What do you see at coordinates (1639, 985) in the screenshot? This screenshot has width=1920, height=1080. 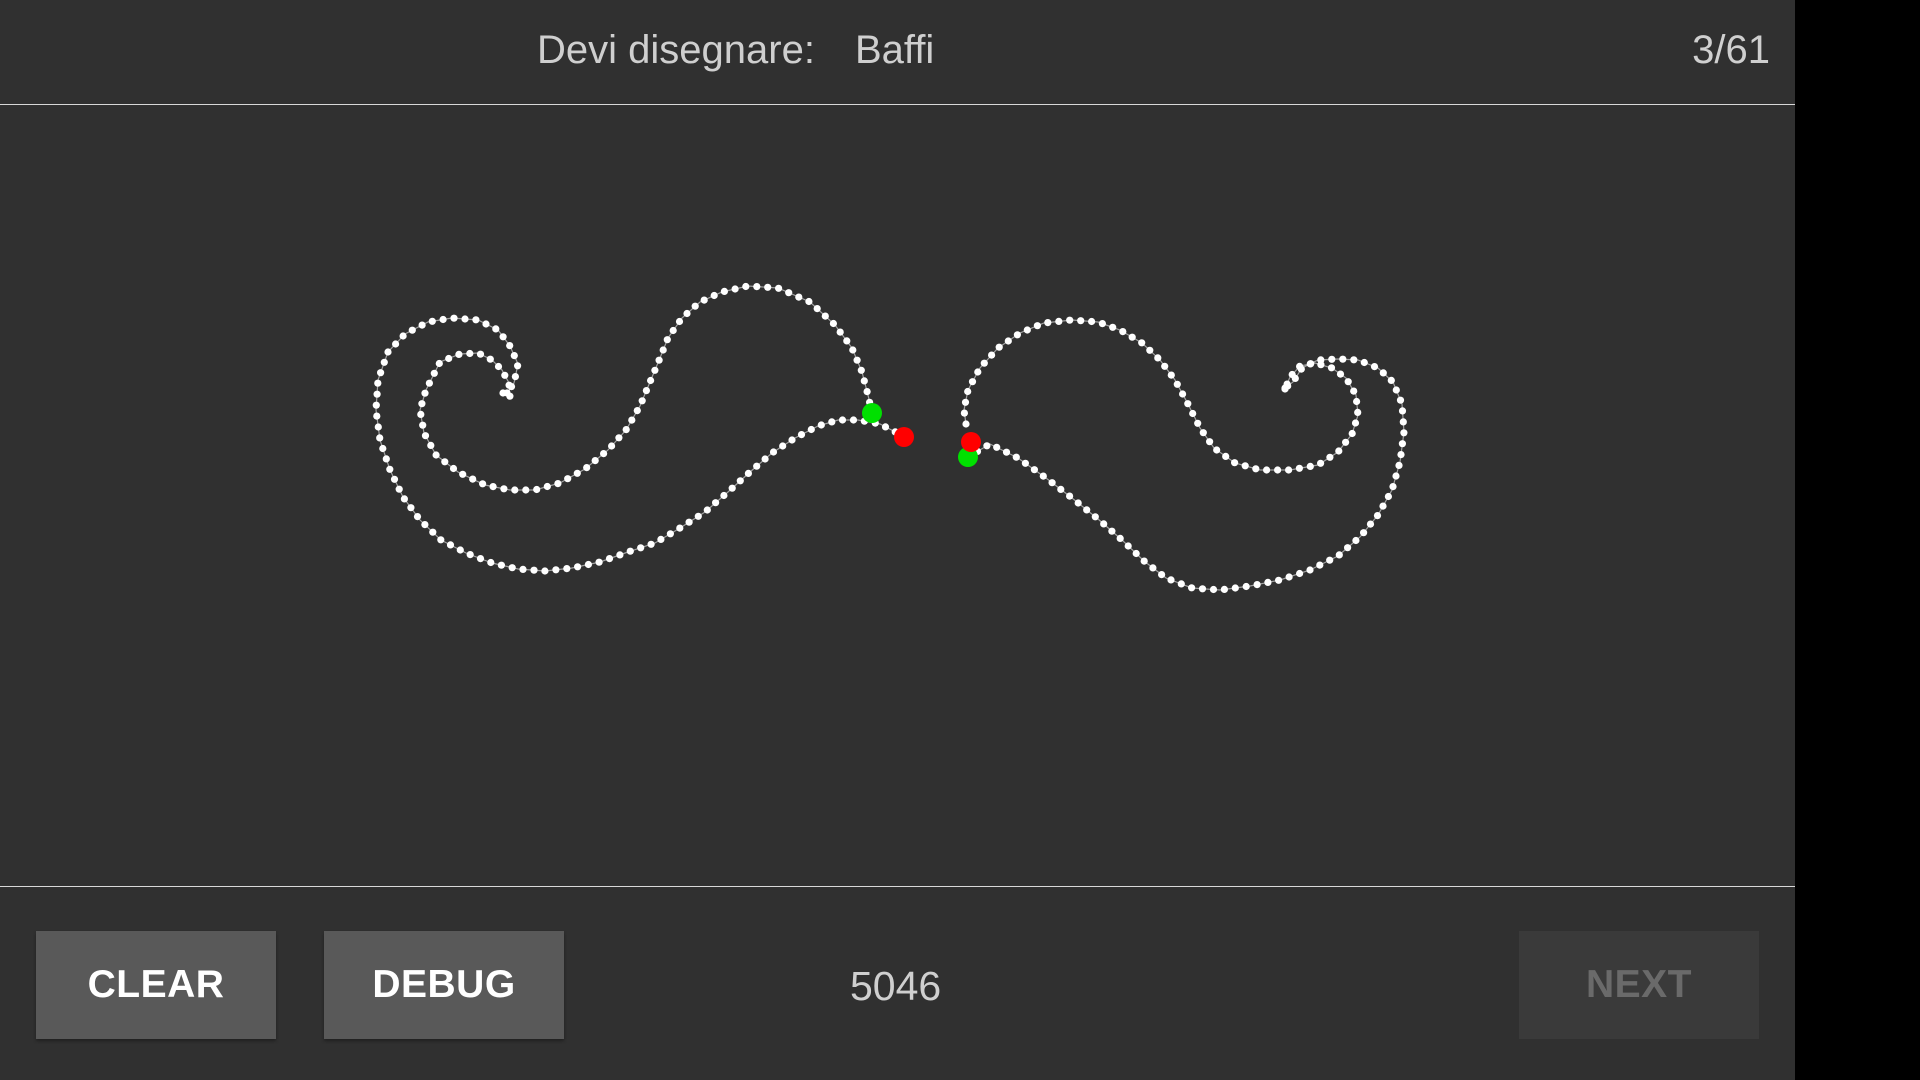 I see `next-button: NEXT` at bounding box center [1639, 985].